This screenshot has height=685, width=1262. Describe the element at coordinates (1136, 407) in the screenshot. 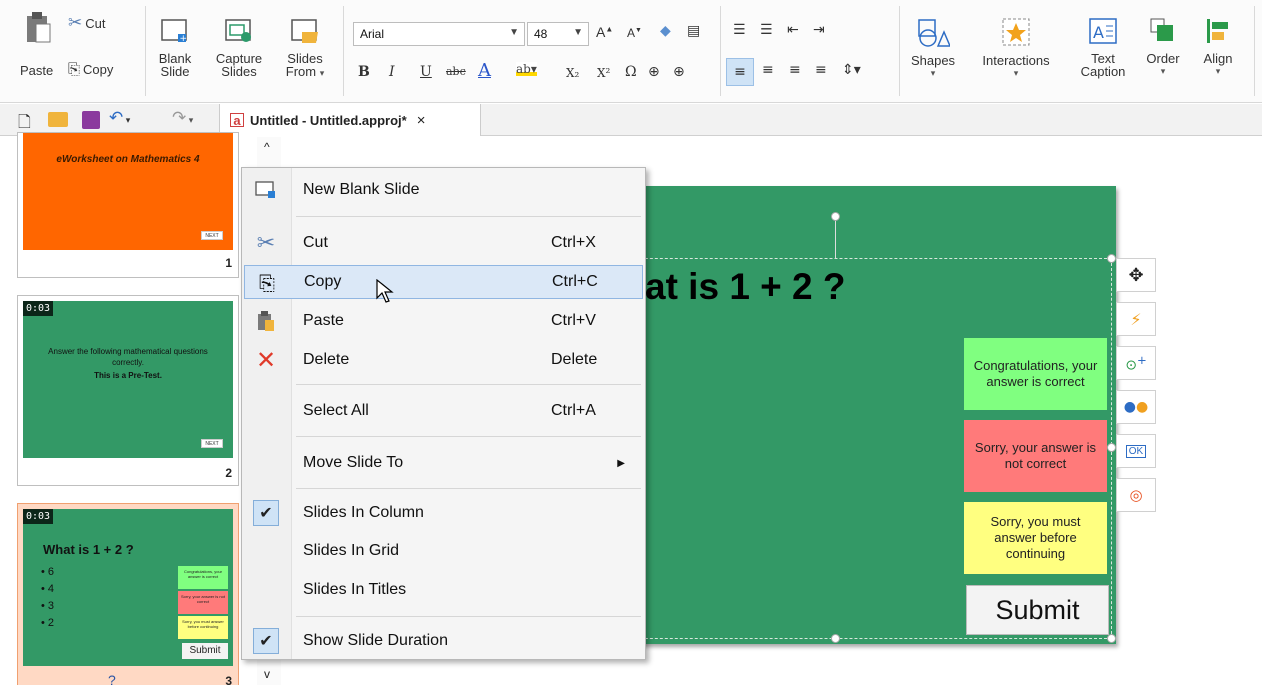

I see `feedback-icon: ●●` at that location.